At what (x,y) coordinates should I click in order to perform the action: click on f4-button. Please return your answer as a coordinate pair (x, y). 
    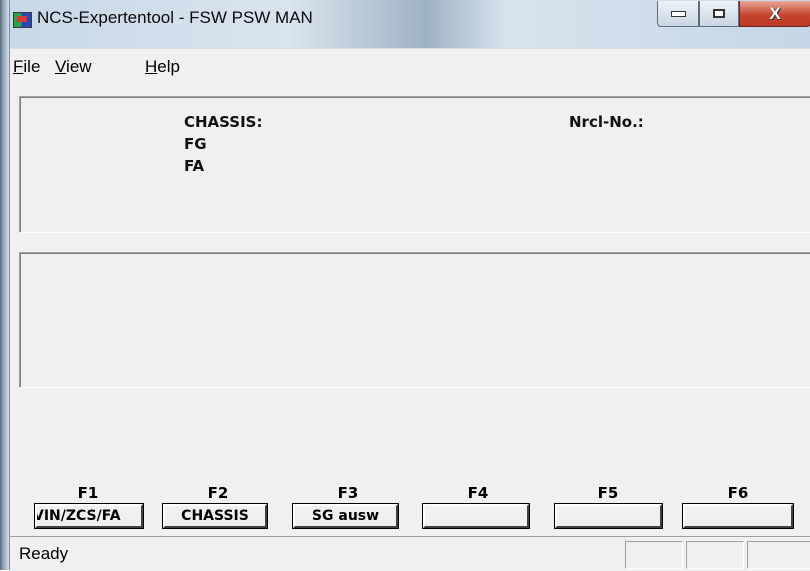
    Looking at the image, I should click on (476, 516).